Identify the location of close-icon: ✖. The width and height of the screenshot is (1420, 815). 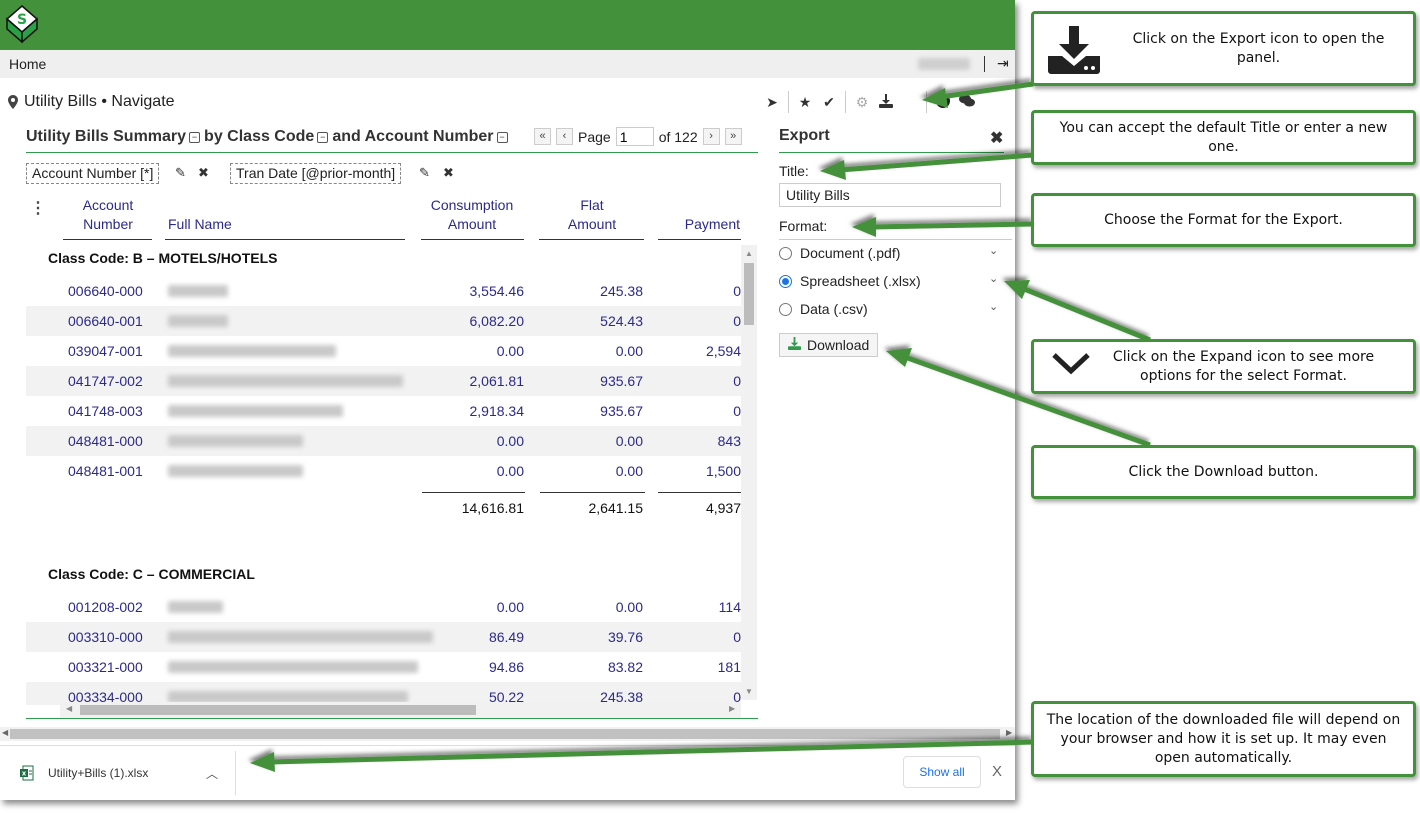
(996, 138).